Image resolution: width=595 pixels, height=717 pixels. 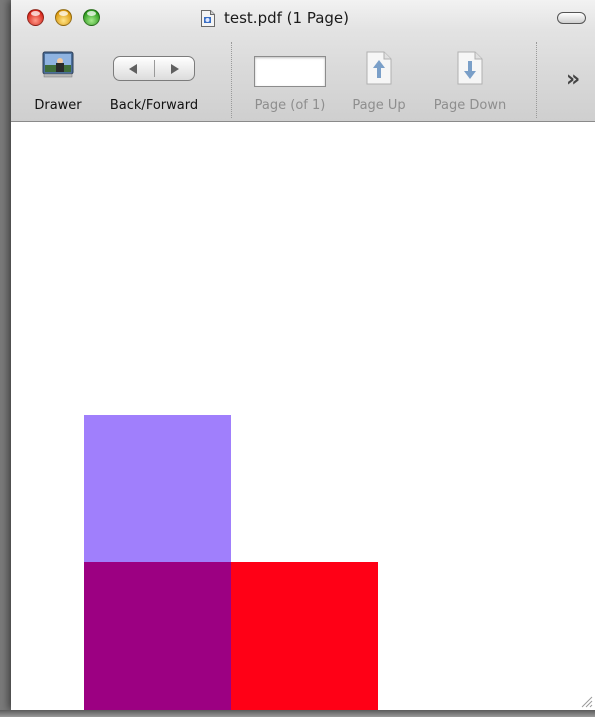 What do you see at coordinates (154, 105) in the screenshot?
I see `back-forward-label: Back/Forward` at bounding box center [154, 105].